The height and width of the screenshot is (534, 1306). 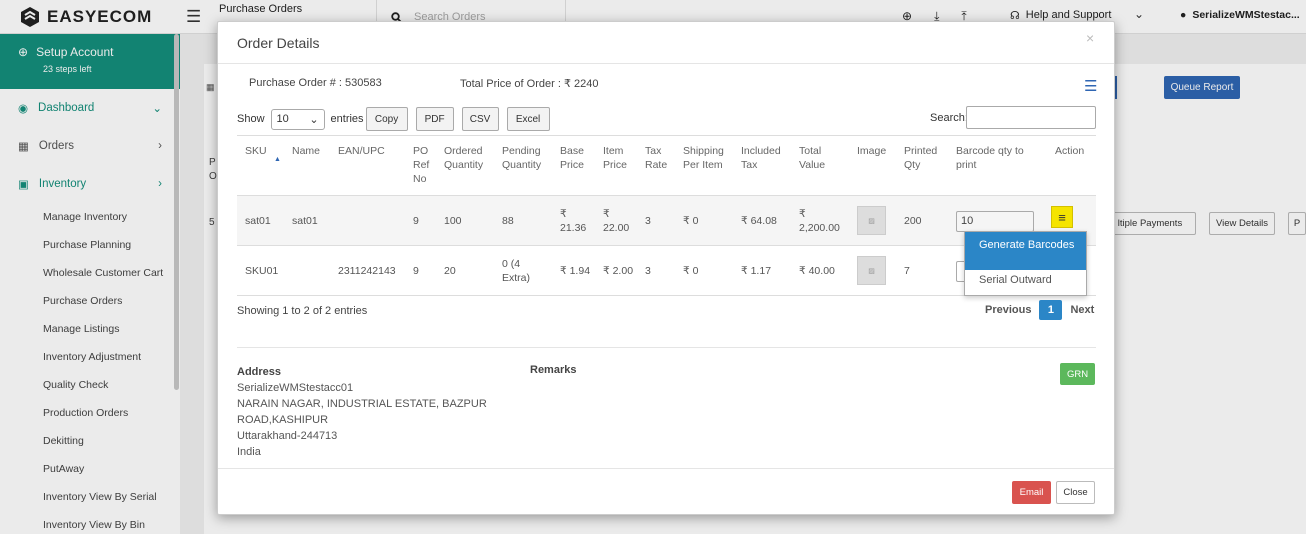 I want to click on po-number: Purchase Order # : 530583, so click(x=315, y=83).